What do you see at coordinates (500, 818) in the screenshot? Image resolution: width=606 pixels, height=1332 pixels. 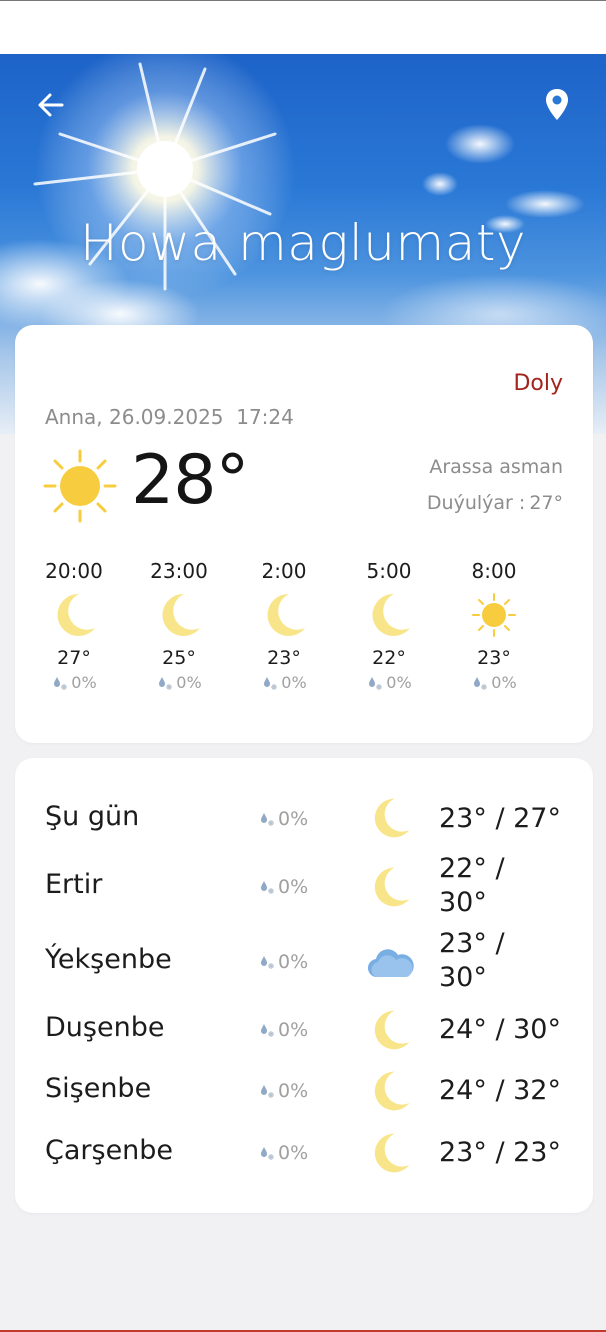 I see `day-temps: 23° / 27°` at bounding box center [500, 818].